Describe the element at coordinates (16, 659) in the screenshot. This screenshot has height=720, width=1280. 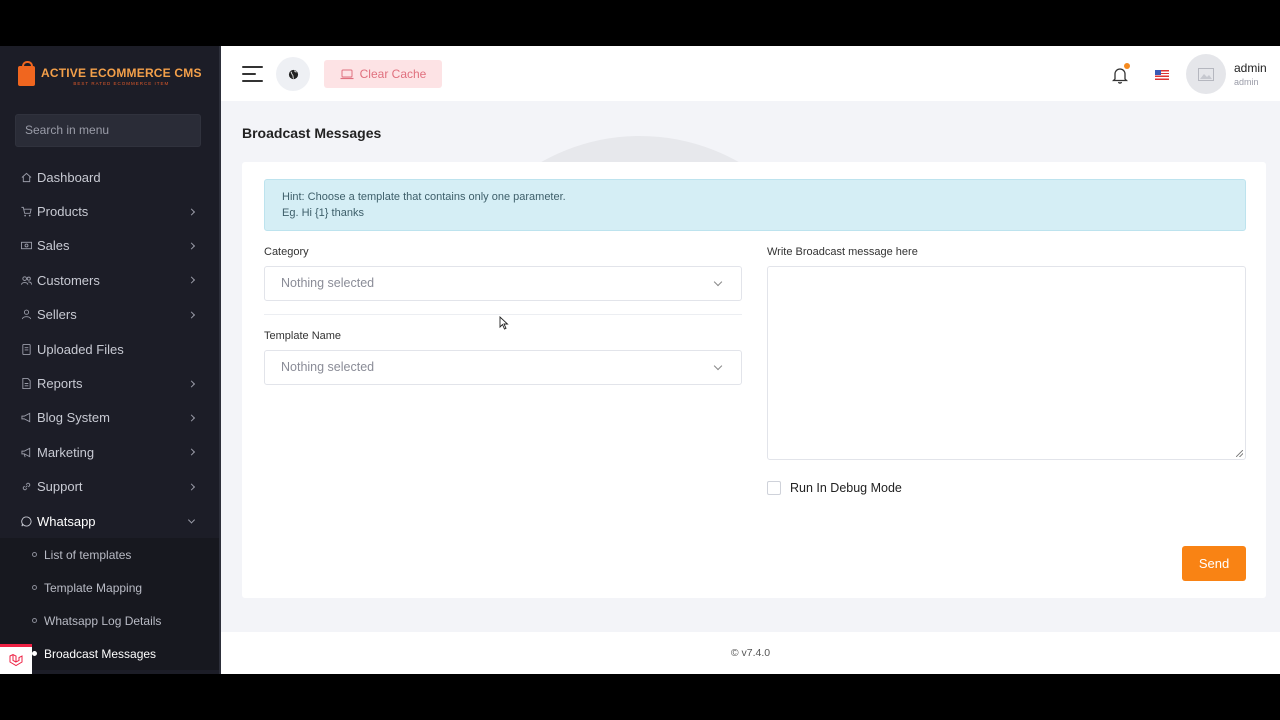
I see `laravel-logo-icon` at that location.